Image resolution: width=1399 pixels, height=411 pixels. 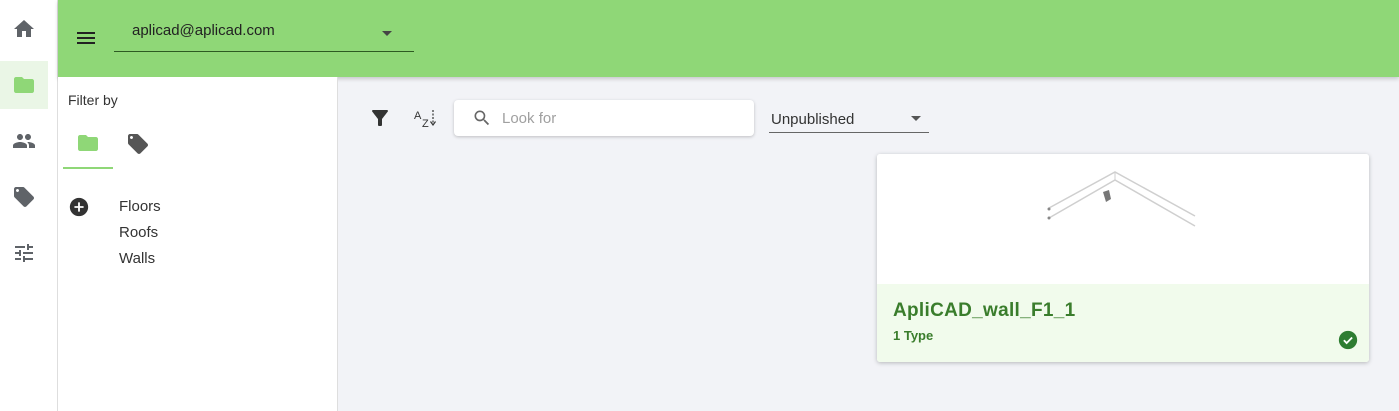 What do you see at coordinates (1121, 199) in the screenshot?
I see `wall-preview-image` at bounding box center [1121, 199].